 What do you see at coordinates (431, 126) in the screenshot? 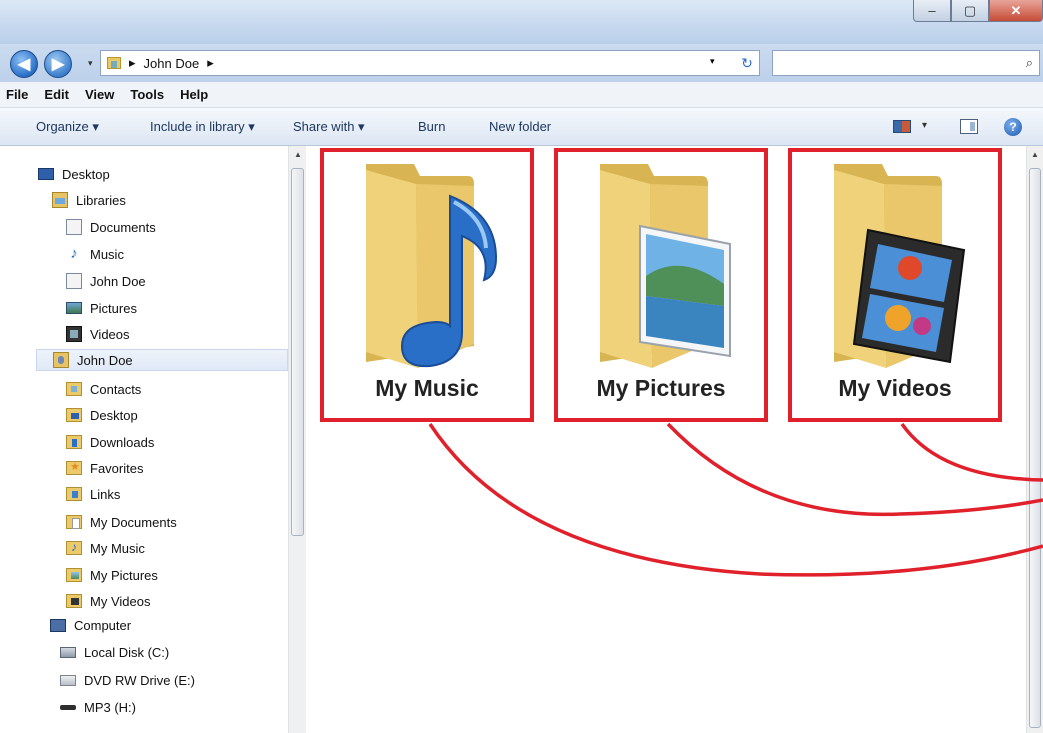
I see `burn-button: Burn` at bounding box center [431, 126].